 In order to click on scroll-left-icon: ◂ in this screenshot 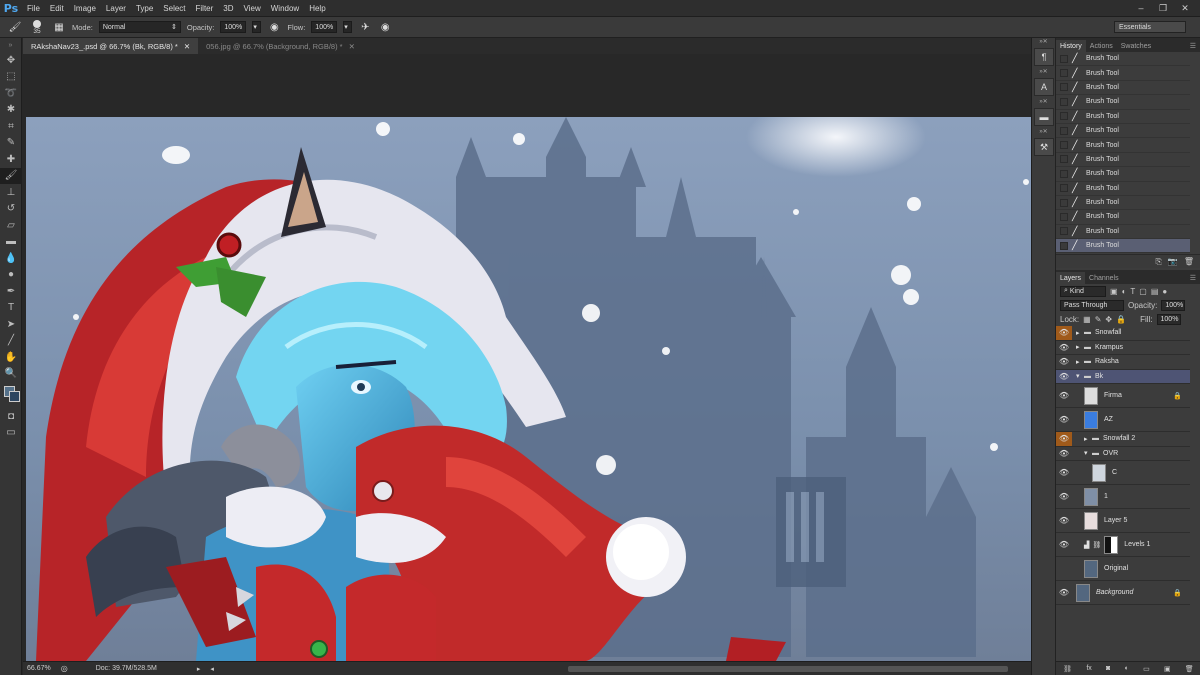, I will do `click(212, 669)`.